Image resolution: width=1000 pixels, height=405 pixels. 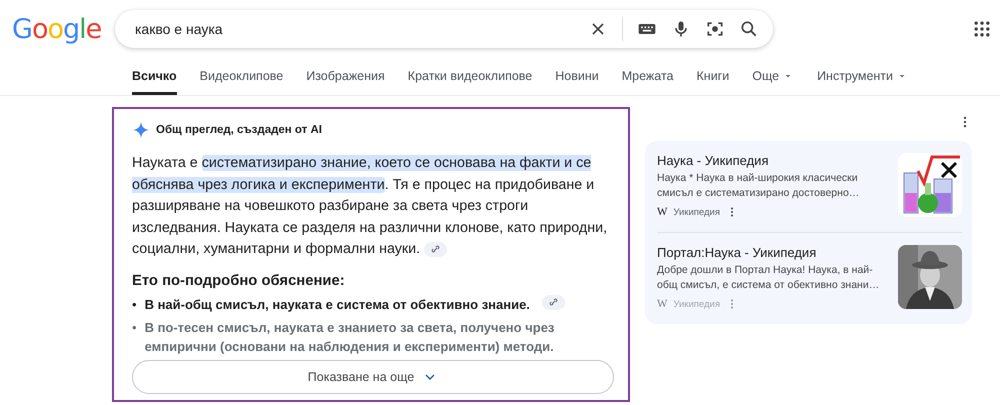 I want to click on overview-heading: Общ преглед, създаден от AI, so click(x=239, y=130).